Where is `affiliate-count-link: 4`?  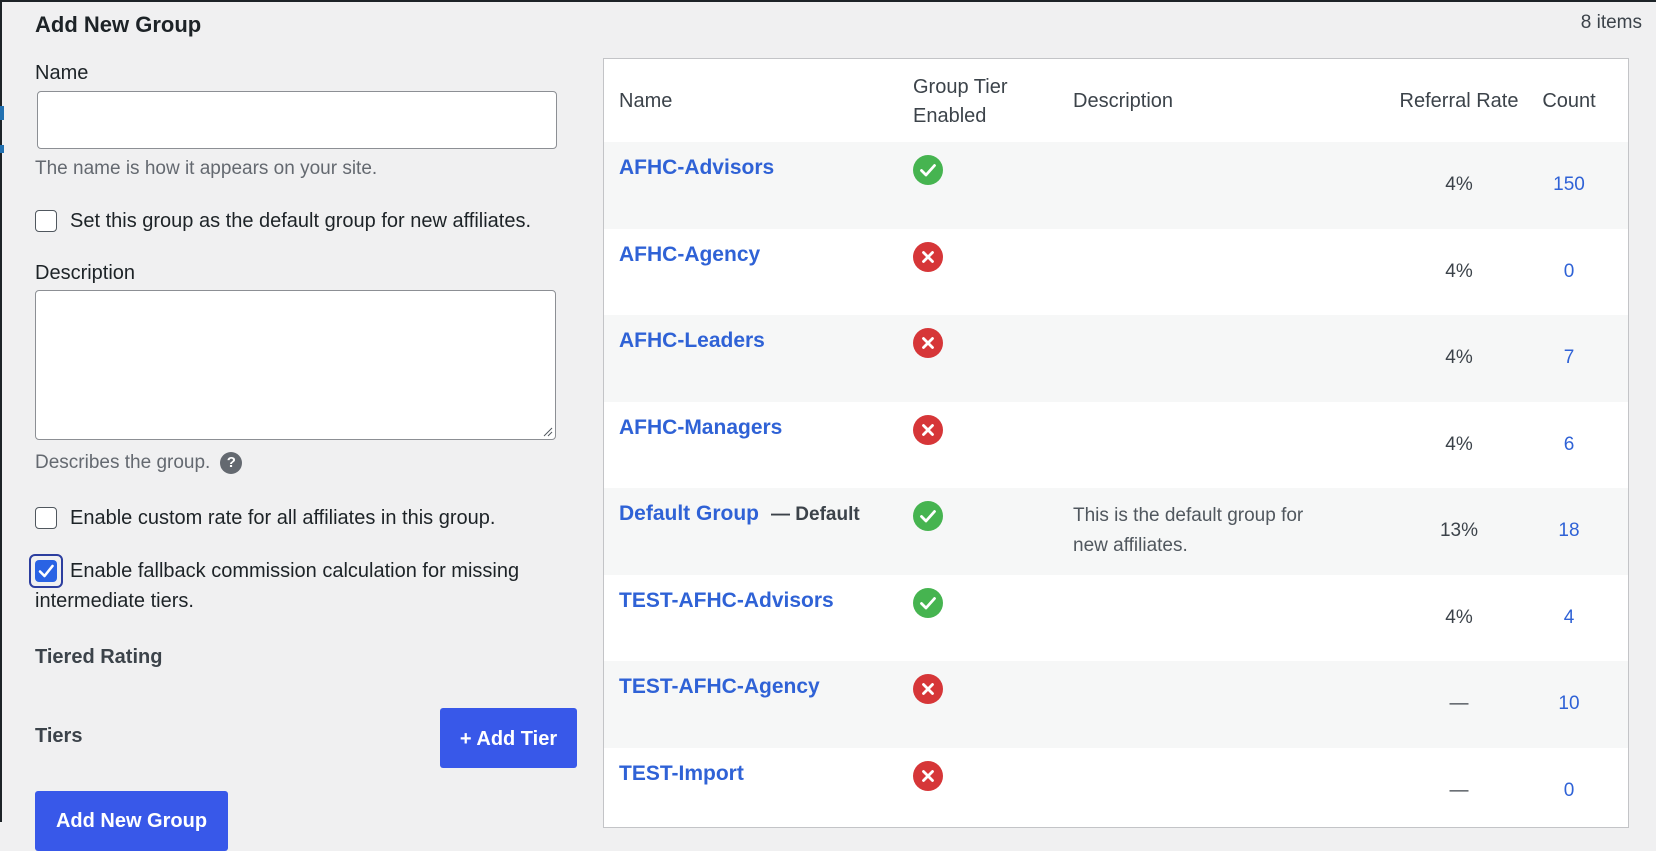
affiliate-count-link: 4 is located at coordinates (1568, 618).